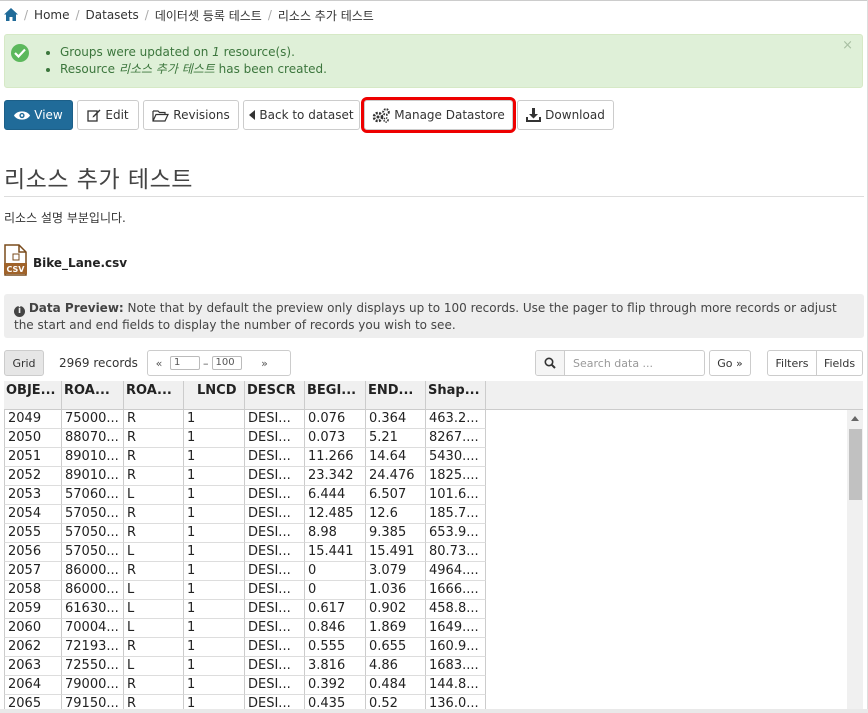  Describe the element at coordinates (335, 666) in the screenshot. I see `table-cell: 3.816` at that location.